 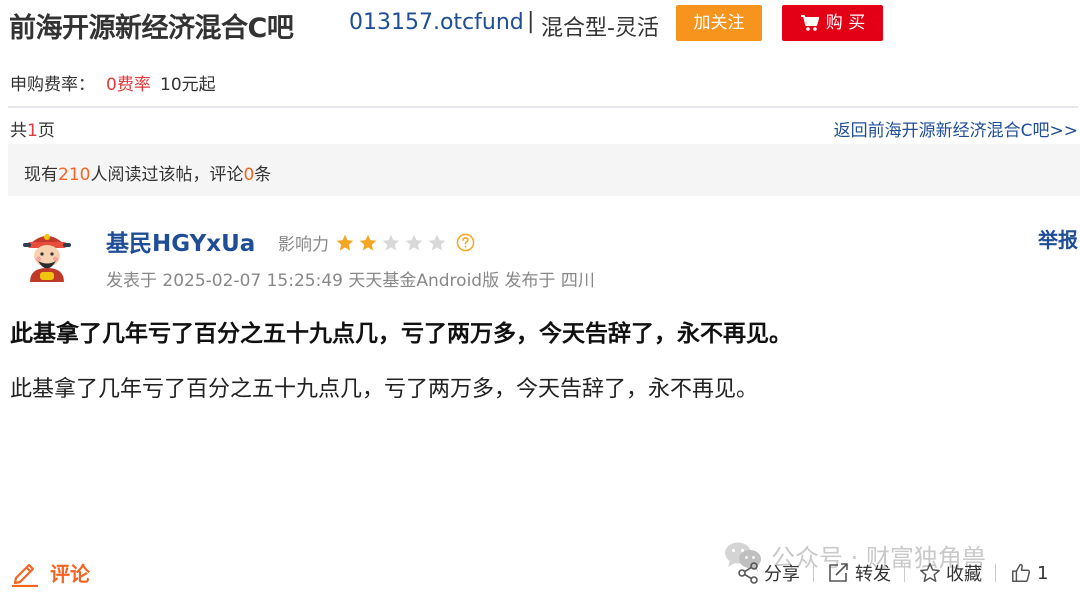 I want to click on fee-rate: 0费率, so click(x=128, y=85).